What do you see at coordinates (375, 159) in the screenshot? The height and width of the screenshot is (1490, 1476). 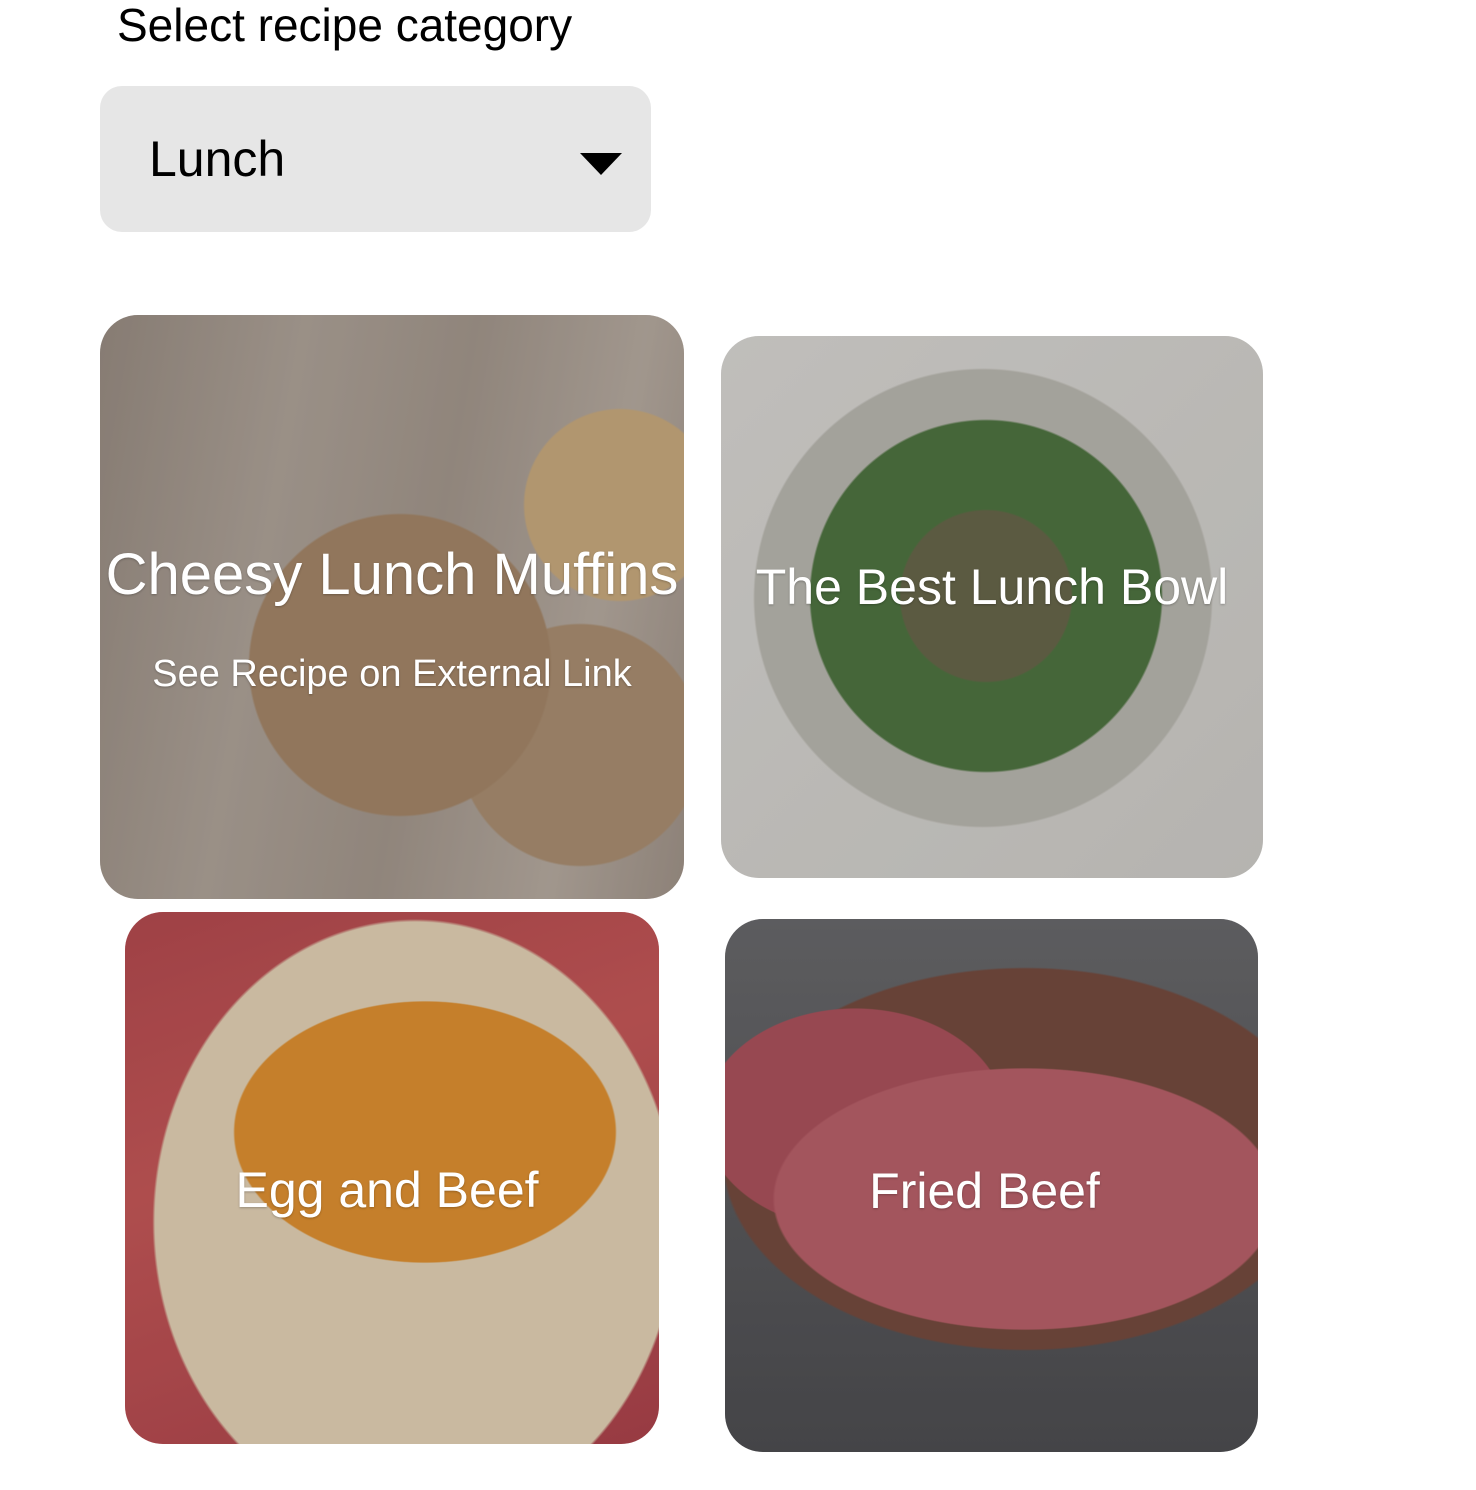 I see `category-select: Lunch` at bounding box center [375, 159].